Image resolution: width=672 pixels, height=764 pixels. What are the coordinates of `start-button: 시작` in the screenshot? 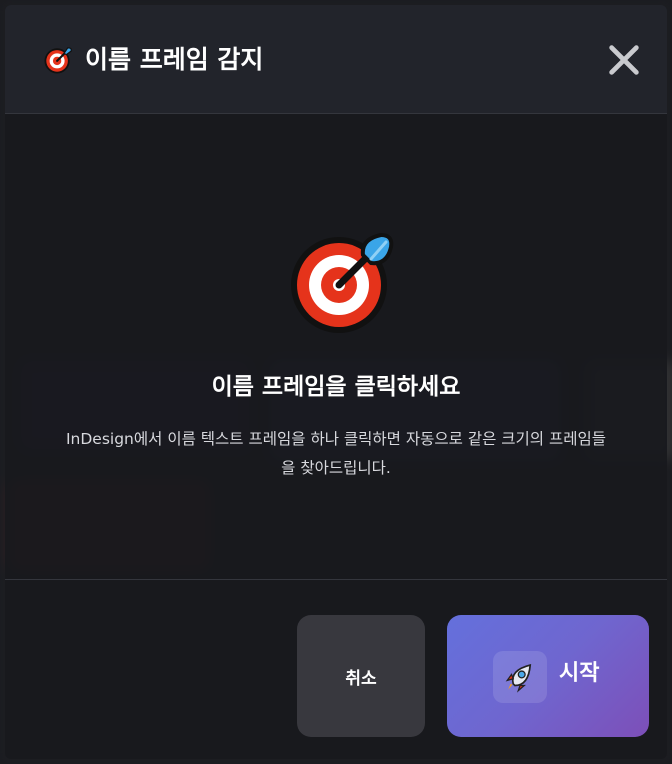 It's located at (548, 676).